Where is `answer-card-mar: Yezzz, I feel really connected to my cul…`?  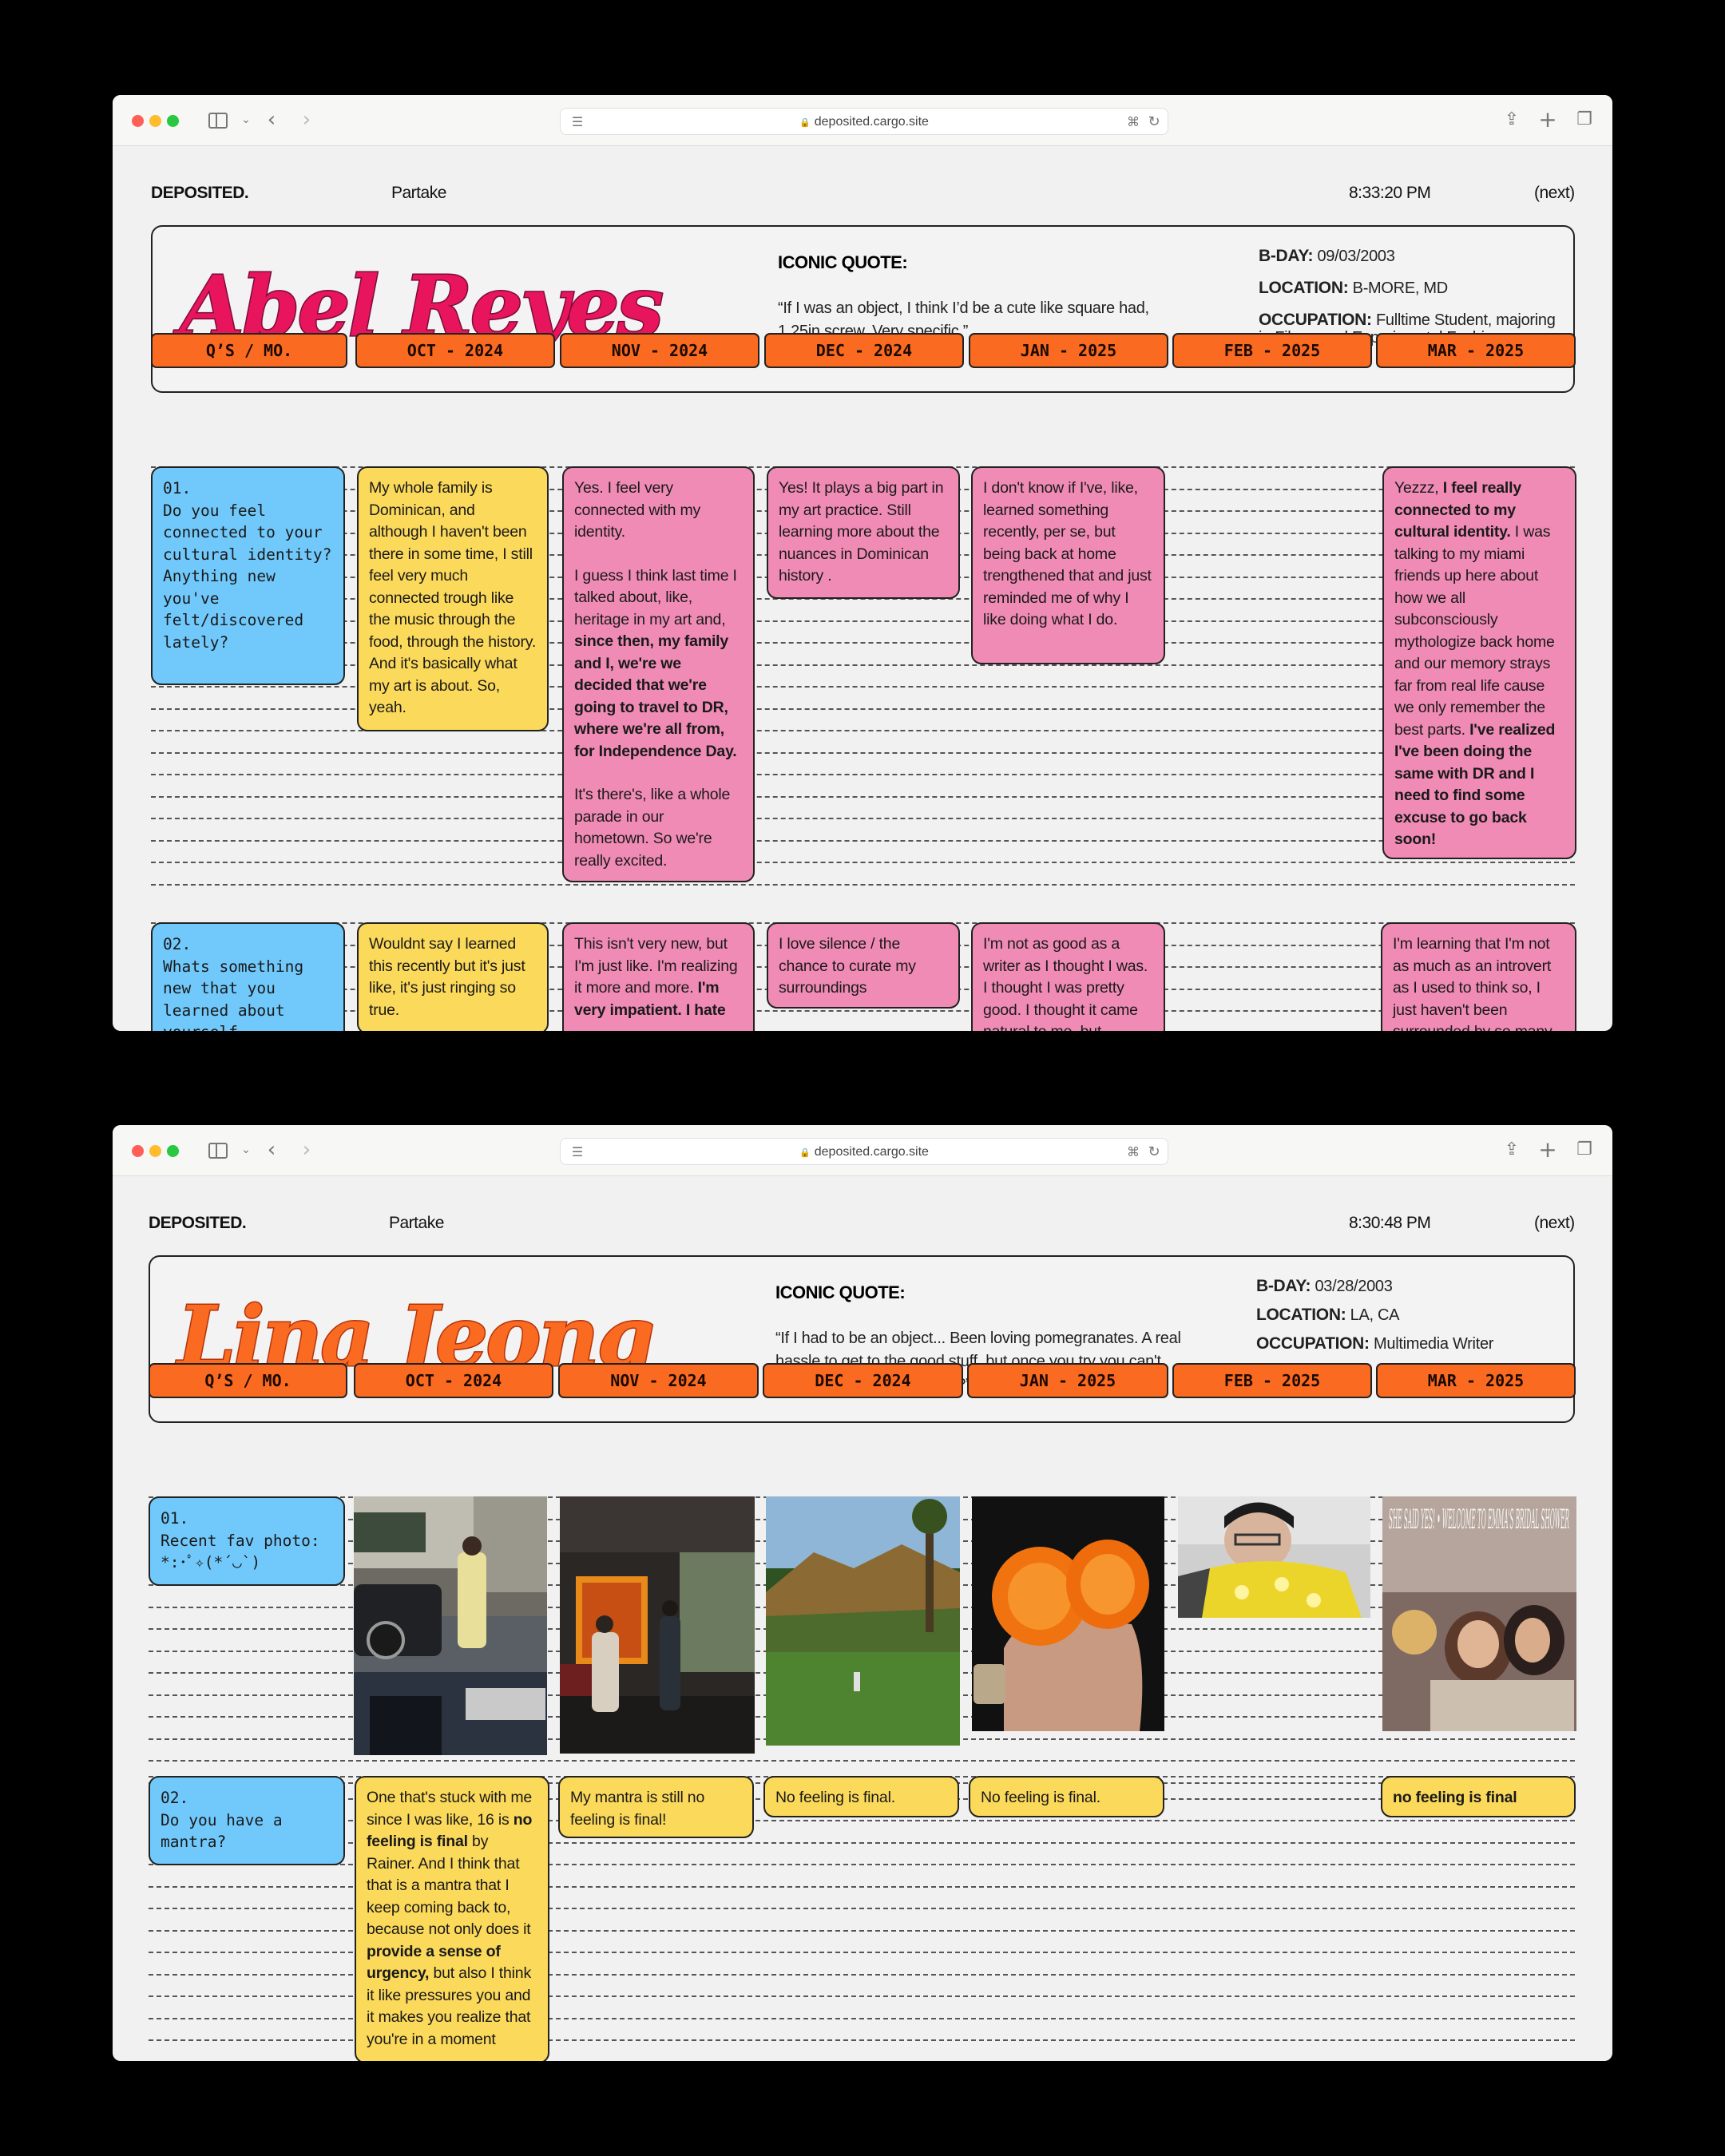 answer-card-mar: Yezzz, I feel really connected to my cul… is located at coordinates (1479, 662).